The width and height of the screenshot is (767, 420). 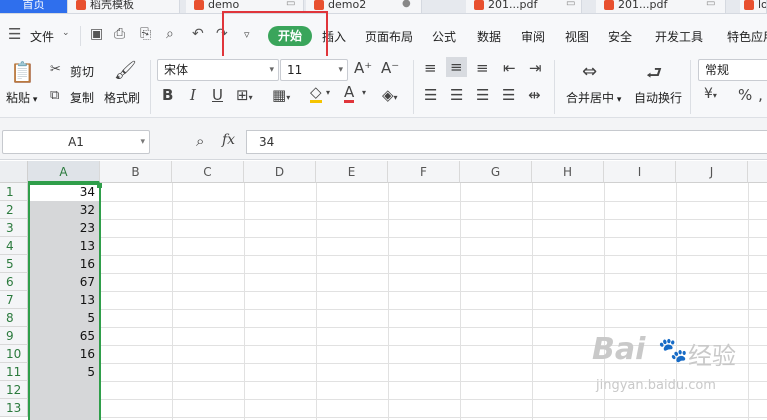 I want to click on format-painter-button: 格式刷, so click(x=122, y=97).